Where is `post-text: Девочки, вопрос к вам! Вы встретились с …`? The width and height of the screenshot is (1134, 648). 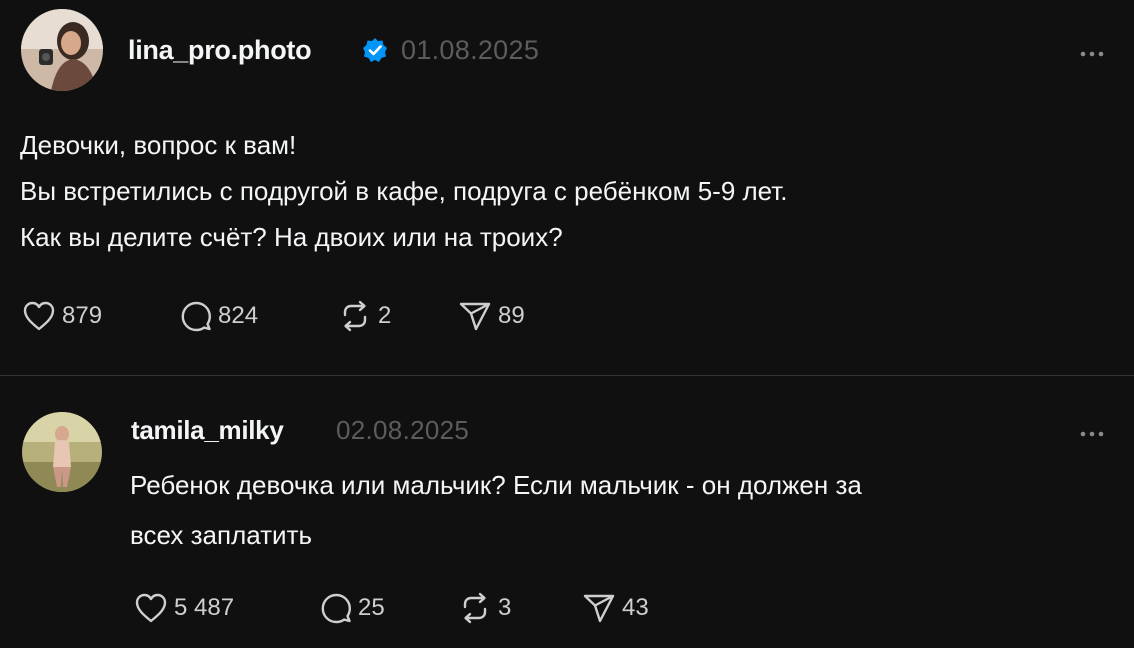 post-text: Девочки, вопрос к вам! Вы встретились с … is located at coordinates (404, 191).